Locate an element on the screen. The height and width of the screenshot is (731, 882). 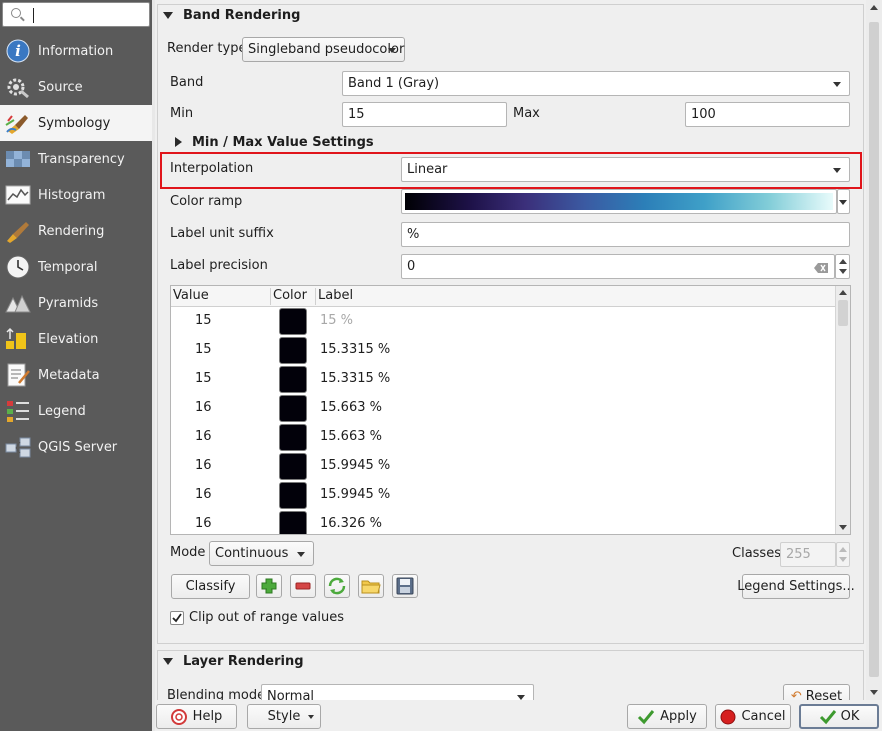
classes-stepper is located at coordinates (843, 554).